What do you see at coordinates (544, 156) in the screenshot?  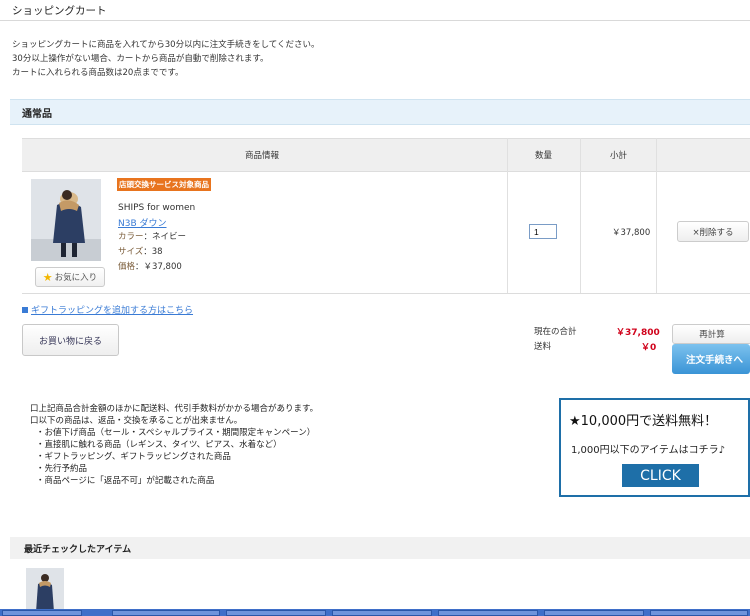 I see `header-quantity: 数量` at bounding box center [544, 156].